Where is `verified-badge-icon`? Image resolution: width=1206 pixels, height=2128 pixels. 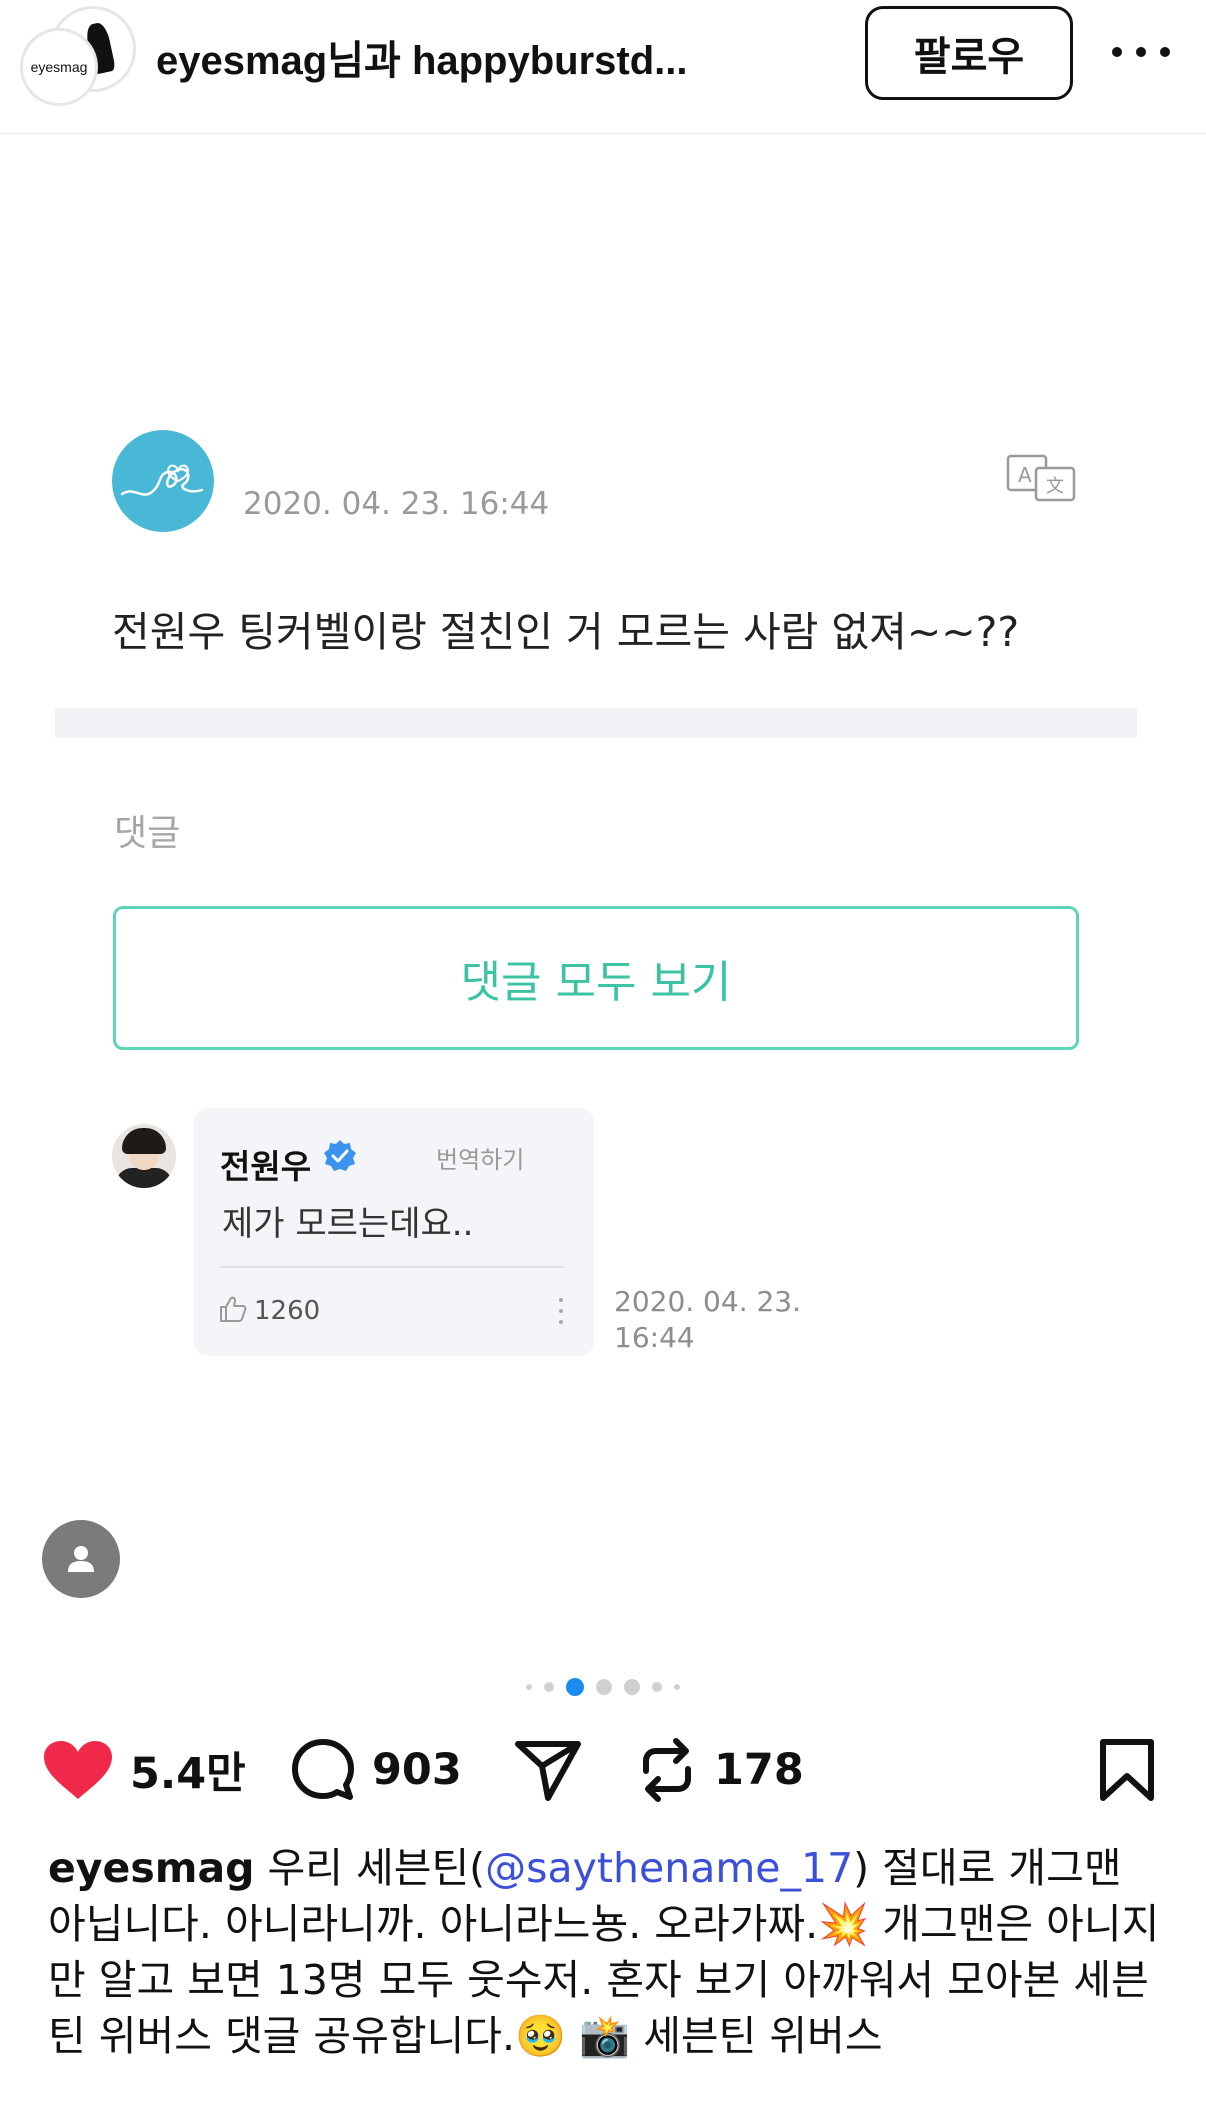 verified-badge-icon is located at coordinates (340, 1156).